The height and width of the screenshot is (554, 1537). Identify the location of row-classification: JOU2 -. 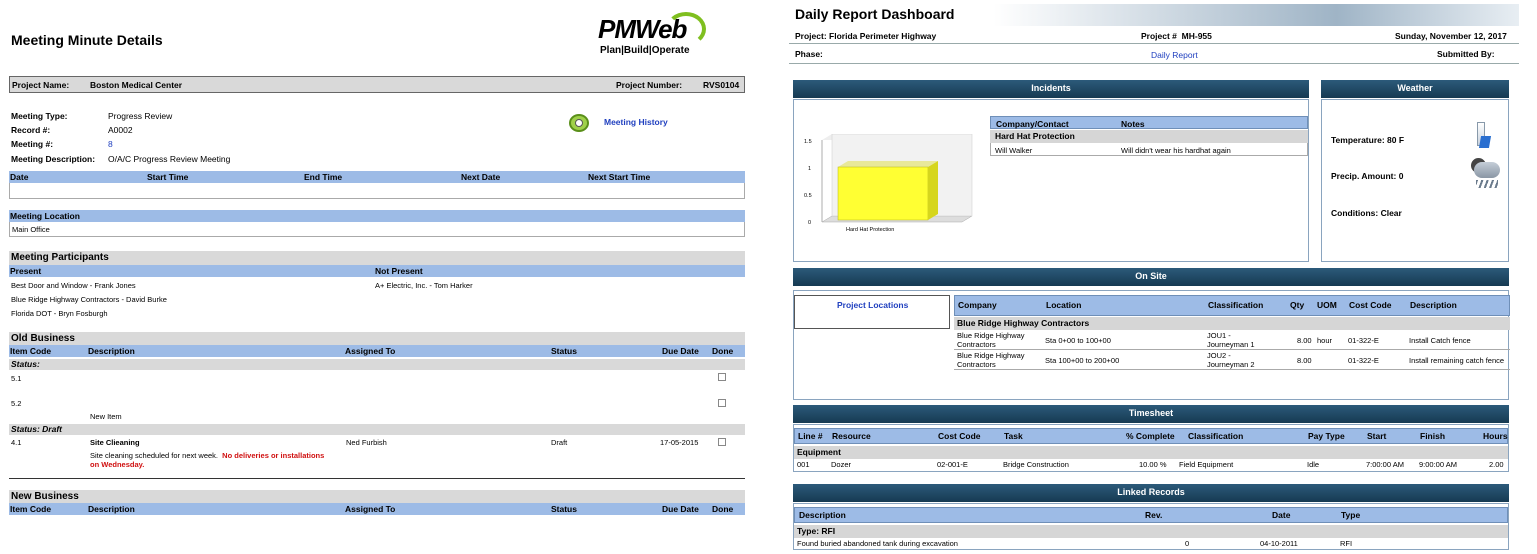
(1219, 355).